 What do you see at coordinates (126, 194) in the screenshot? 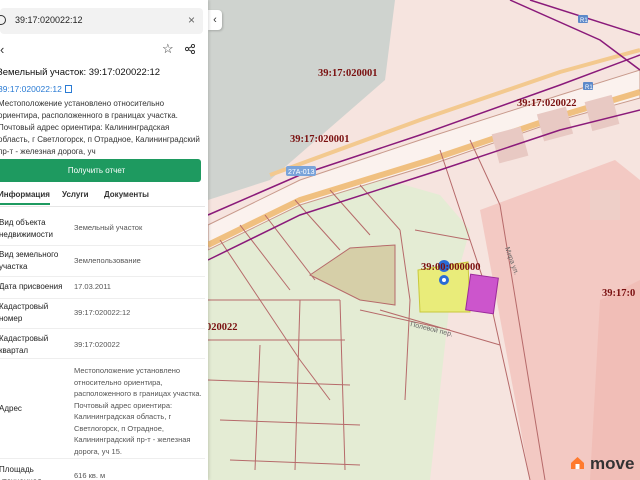
I see `tab-documents: Документы` at bounding box center [126, 194].